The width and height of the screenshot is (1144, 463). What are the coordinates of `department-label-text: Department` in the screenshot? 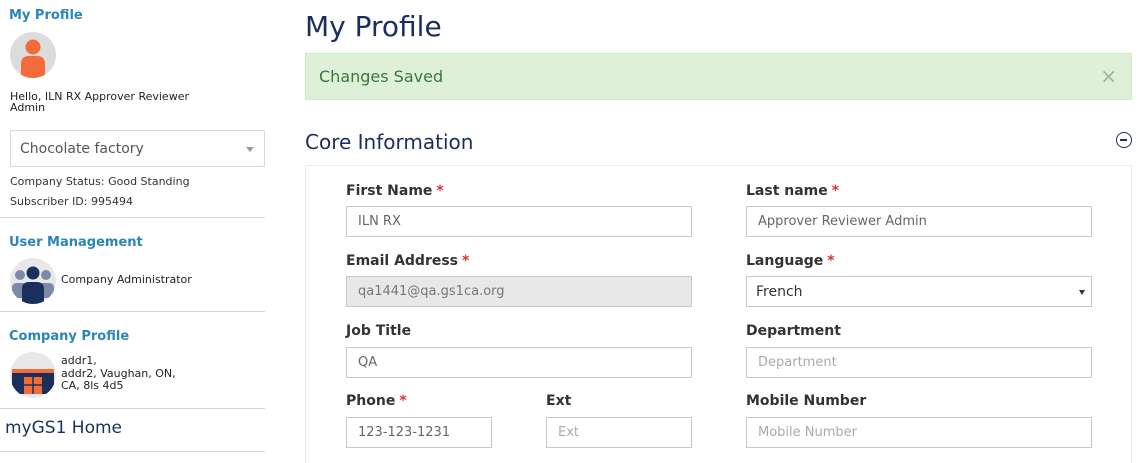 It's located at (793, 331).